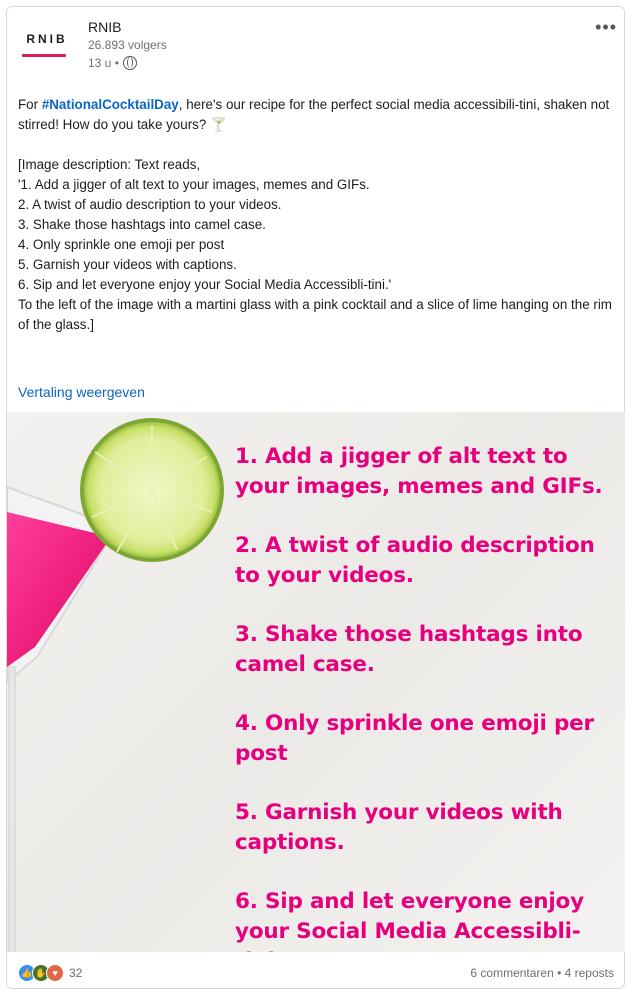  I want to click on tip-item: 4. Only sprinkle one emoji per post, so click(414, 738).